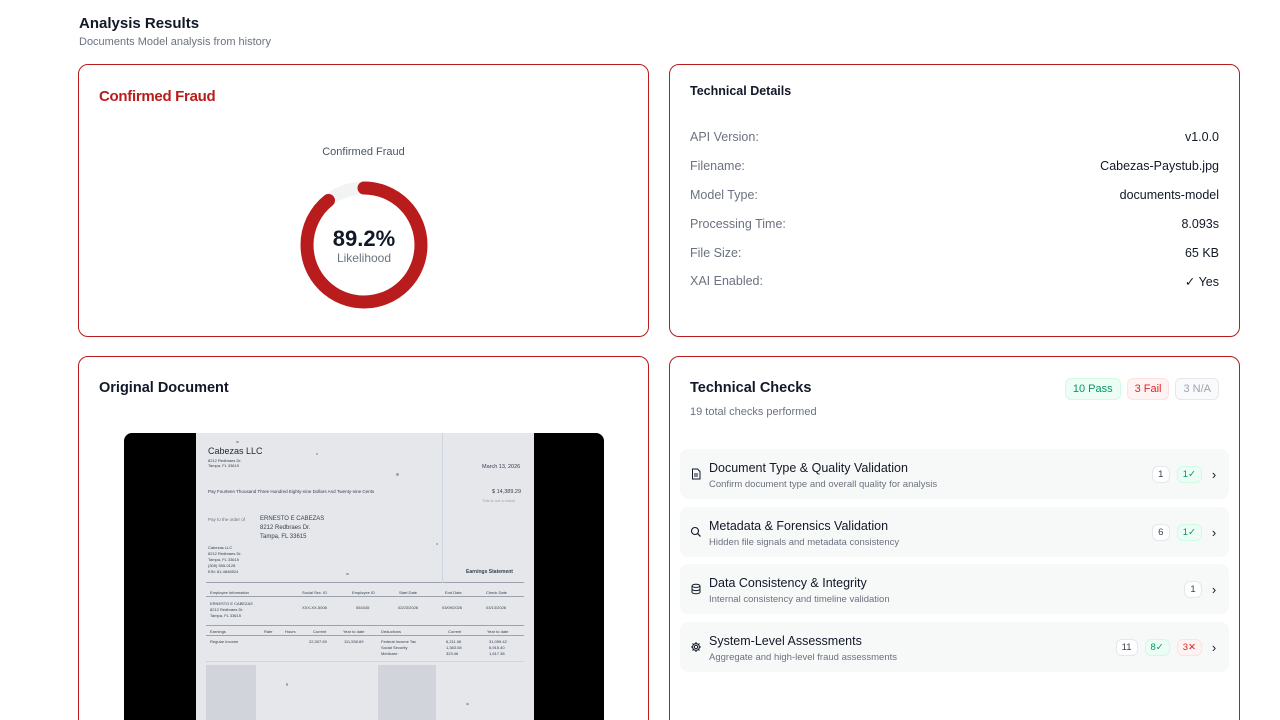 The image size is (1280, 720). I want to click on gauge-sublabel: Likelihood, so click(364, 258).